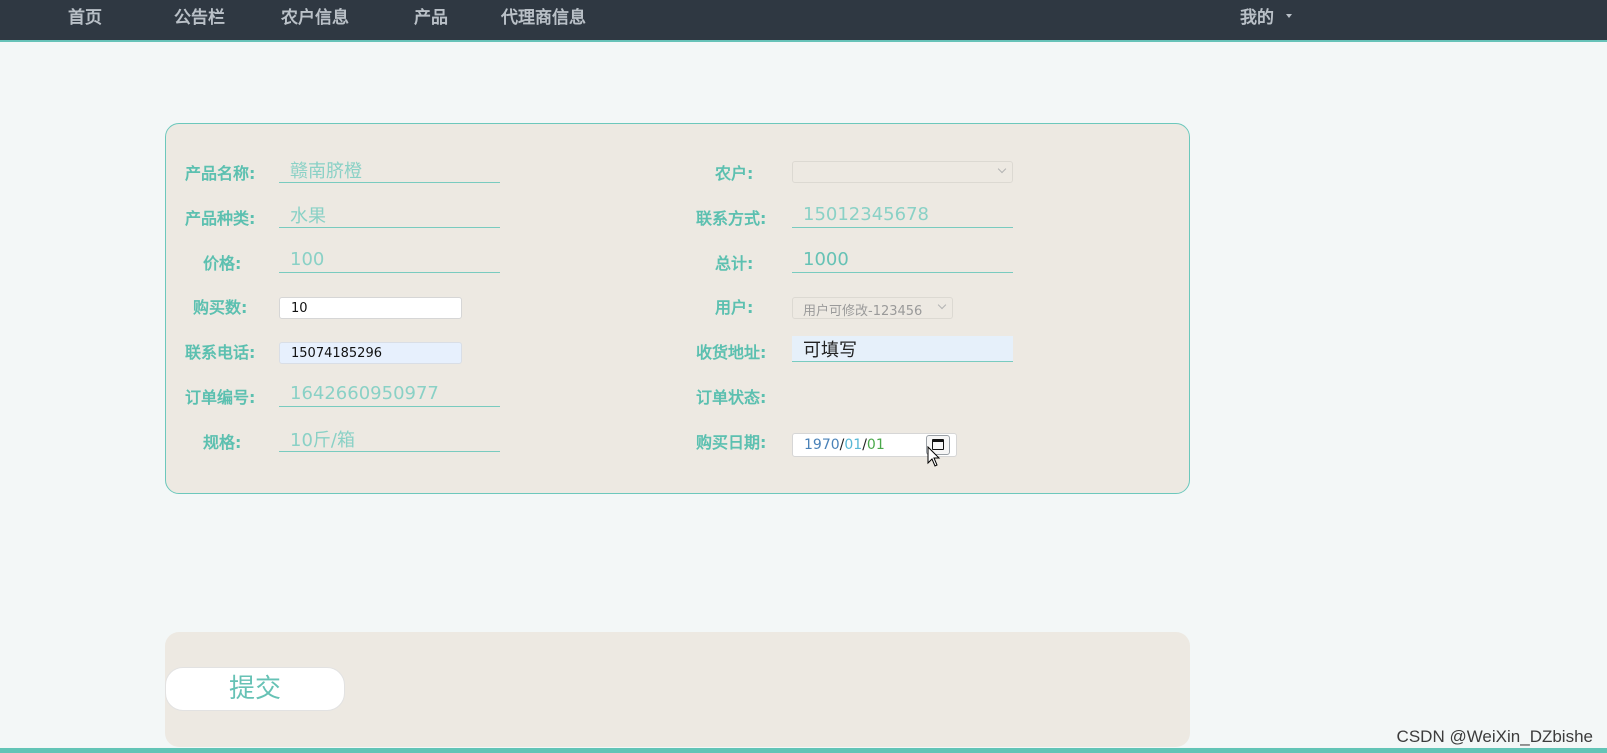 Image resolution: width=1607 pixels, height=753 pixels. What do you see at coordinates (1257, 18) in the screenshot?
I see `user-menu-label: 我的` at bounding box center [1257, 18].